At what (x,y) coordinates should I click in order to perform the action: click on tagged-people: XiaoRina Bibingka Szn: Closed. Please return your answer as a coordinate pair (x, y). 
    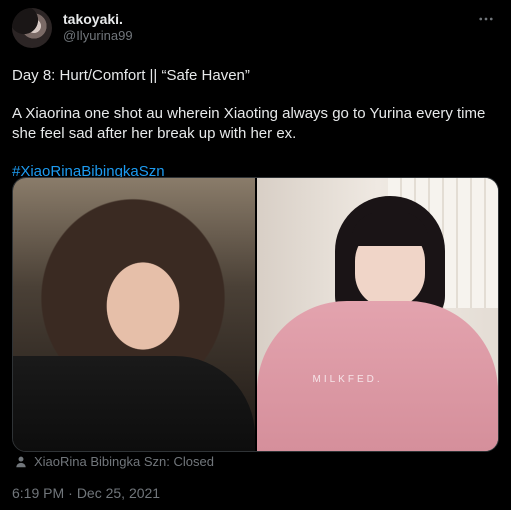
    Looking at the image, I should click on (114, 461).